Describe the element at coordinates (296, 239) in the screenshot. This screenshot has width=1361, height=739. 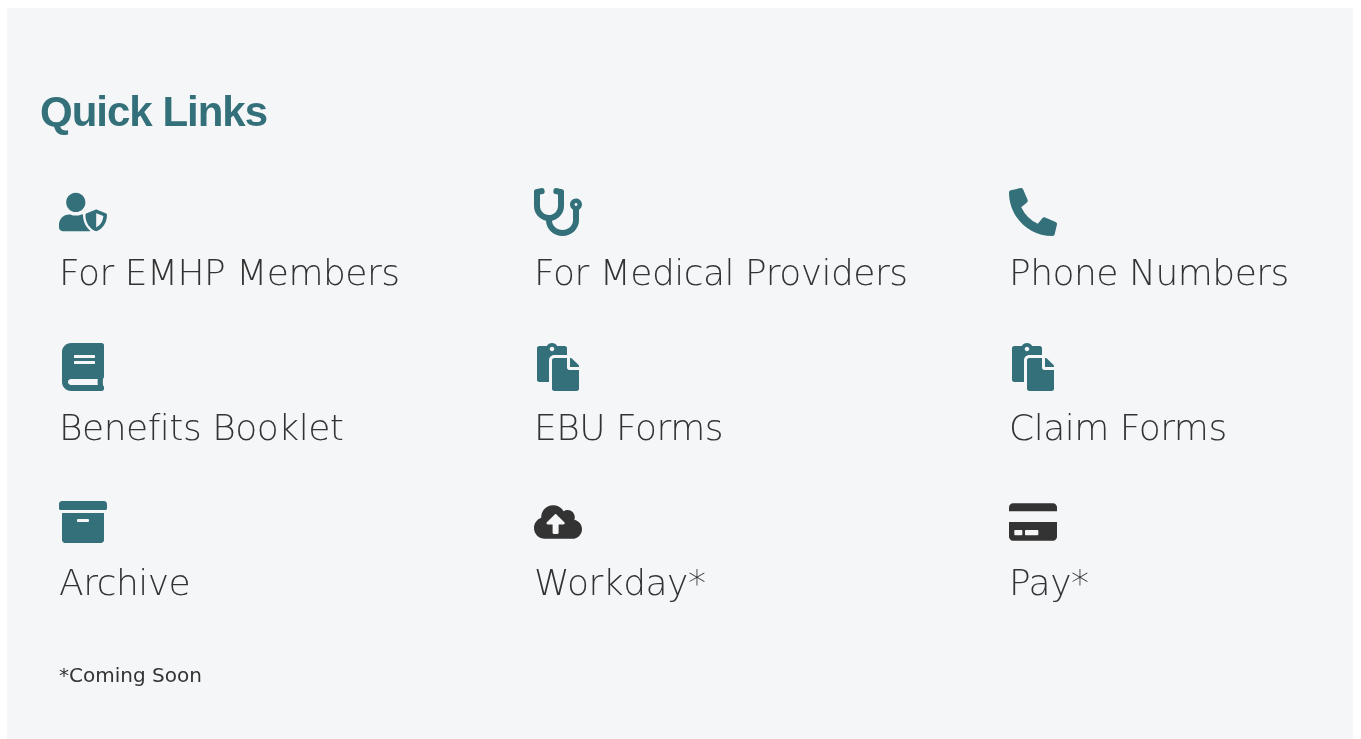
I see `quick-link: For EMHP Members` at that location.